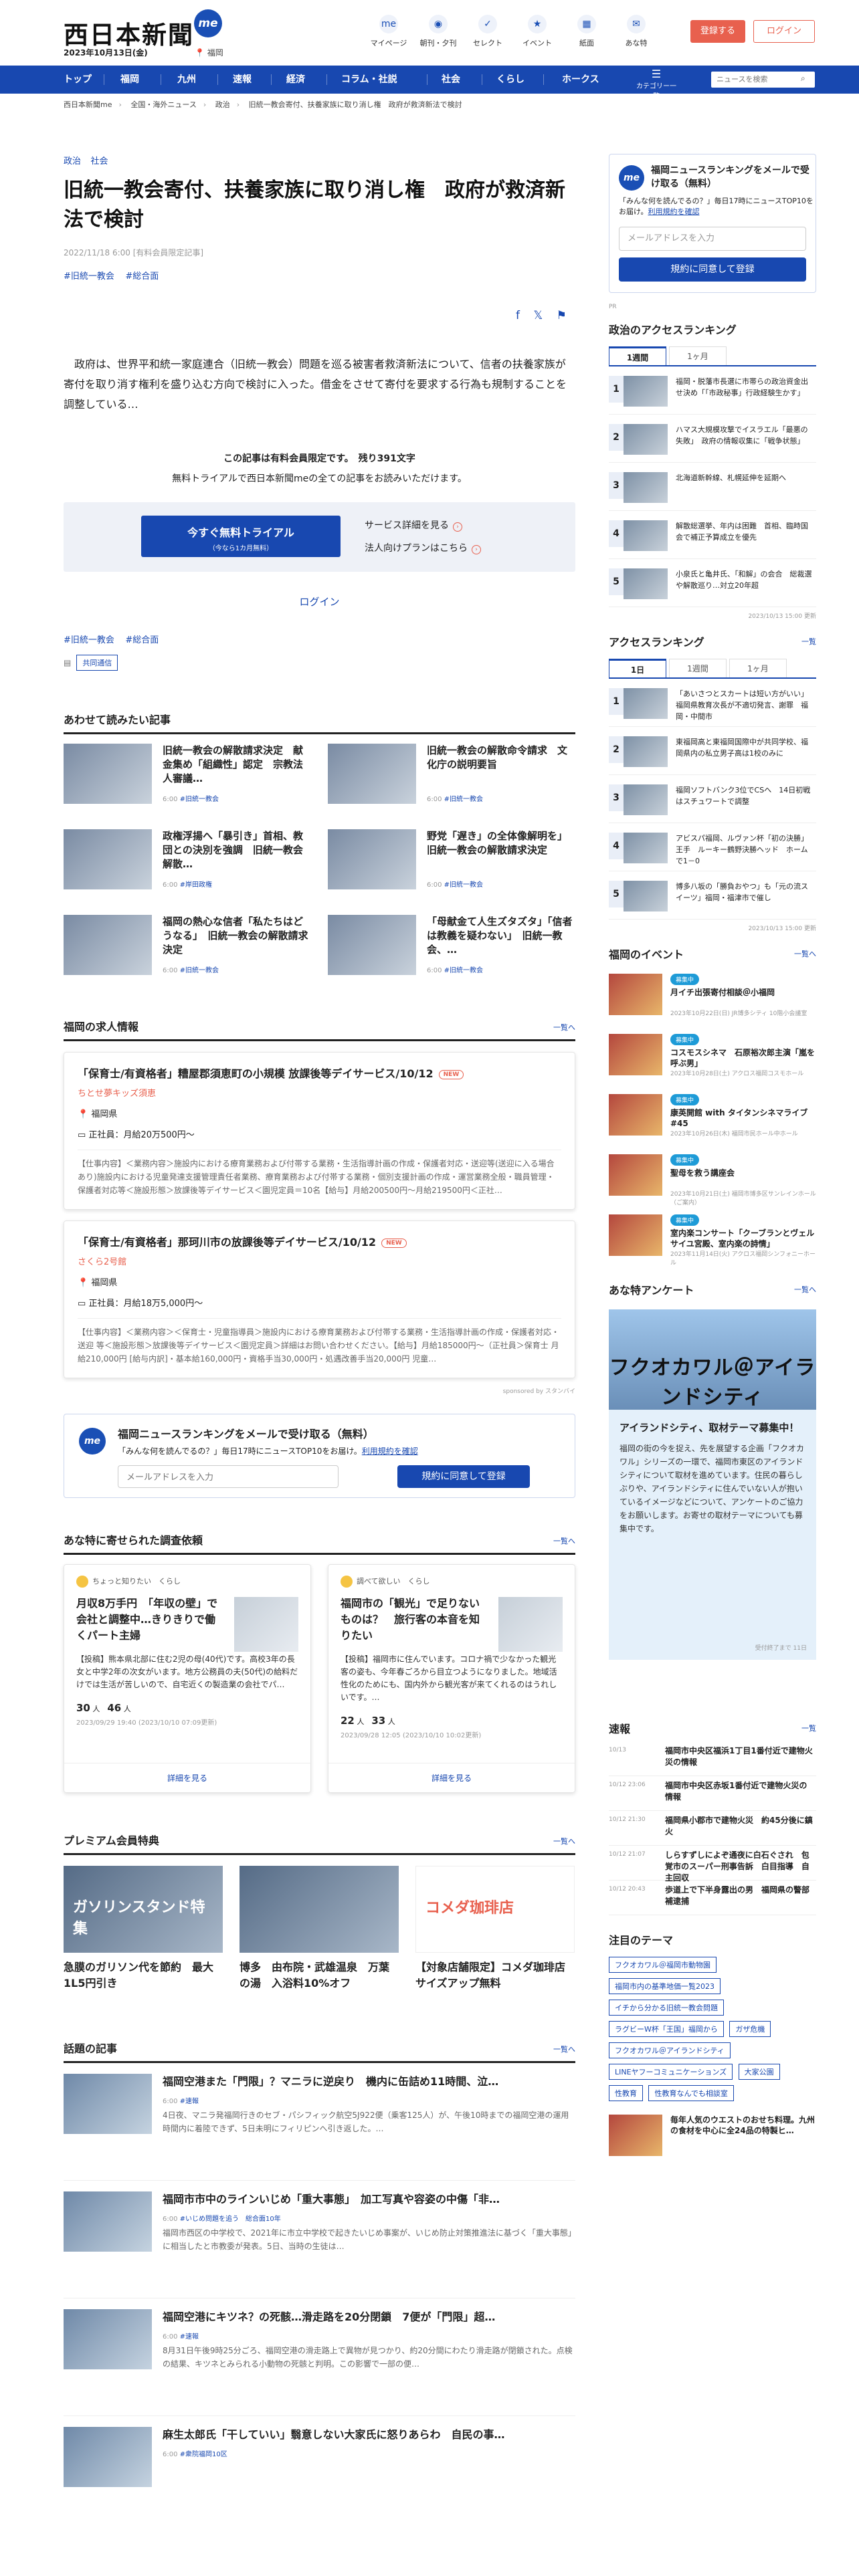 The image size is (859, 2576). What do you see at coordinates (713, 439) in the screenshot?
I see `ranking-item: 2 ハマス大規模攻撃でイスラエル「最悪の失敗」 政府の情報収集に「戦争状態」` at bounding box center [713, 439].